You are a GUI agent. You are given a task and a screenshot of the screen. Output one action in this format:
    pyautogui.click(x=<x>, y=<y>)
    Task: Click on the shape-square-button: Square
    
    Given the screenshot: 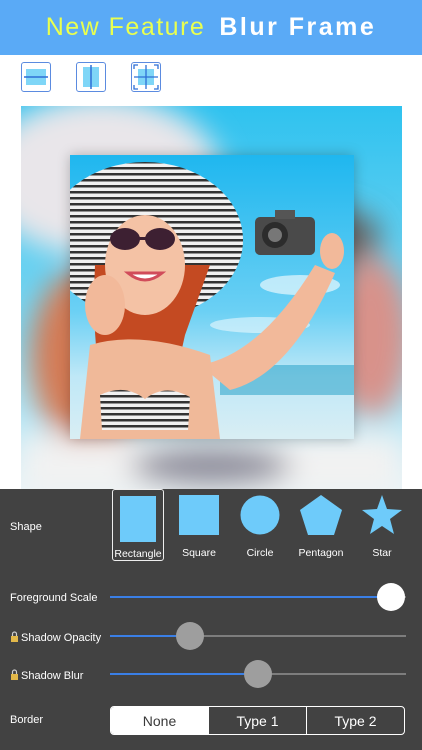 What is the action you would take?
    pyautogui.click(x=199, y=525)
    